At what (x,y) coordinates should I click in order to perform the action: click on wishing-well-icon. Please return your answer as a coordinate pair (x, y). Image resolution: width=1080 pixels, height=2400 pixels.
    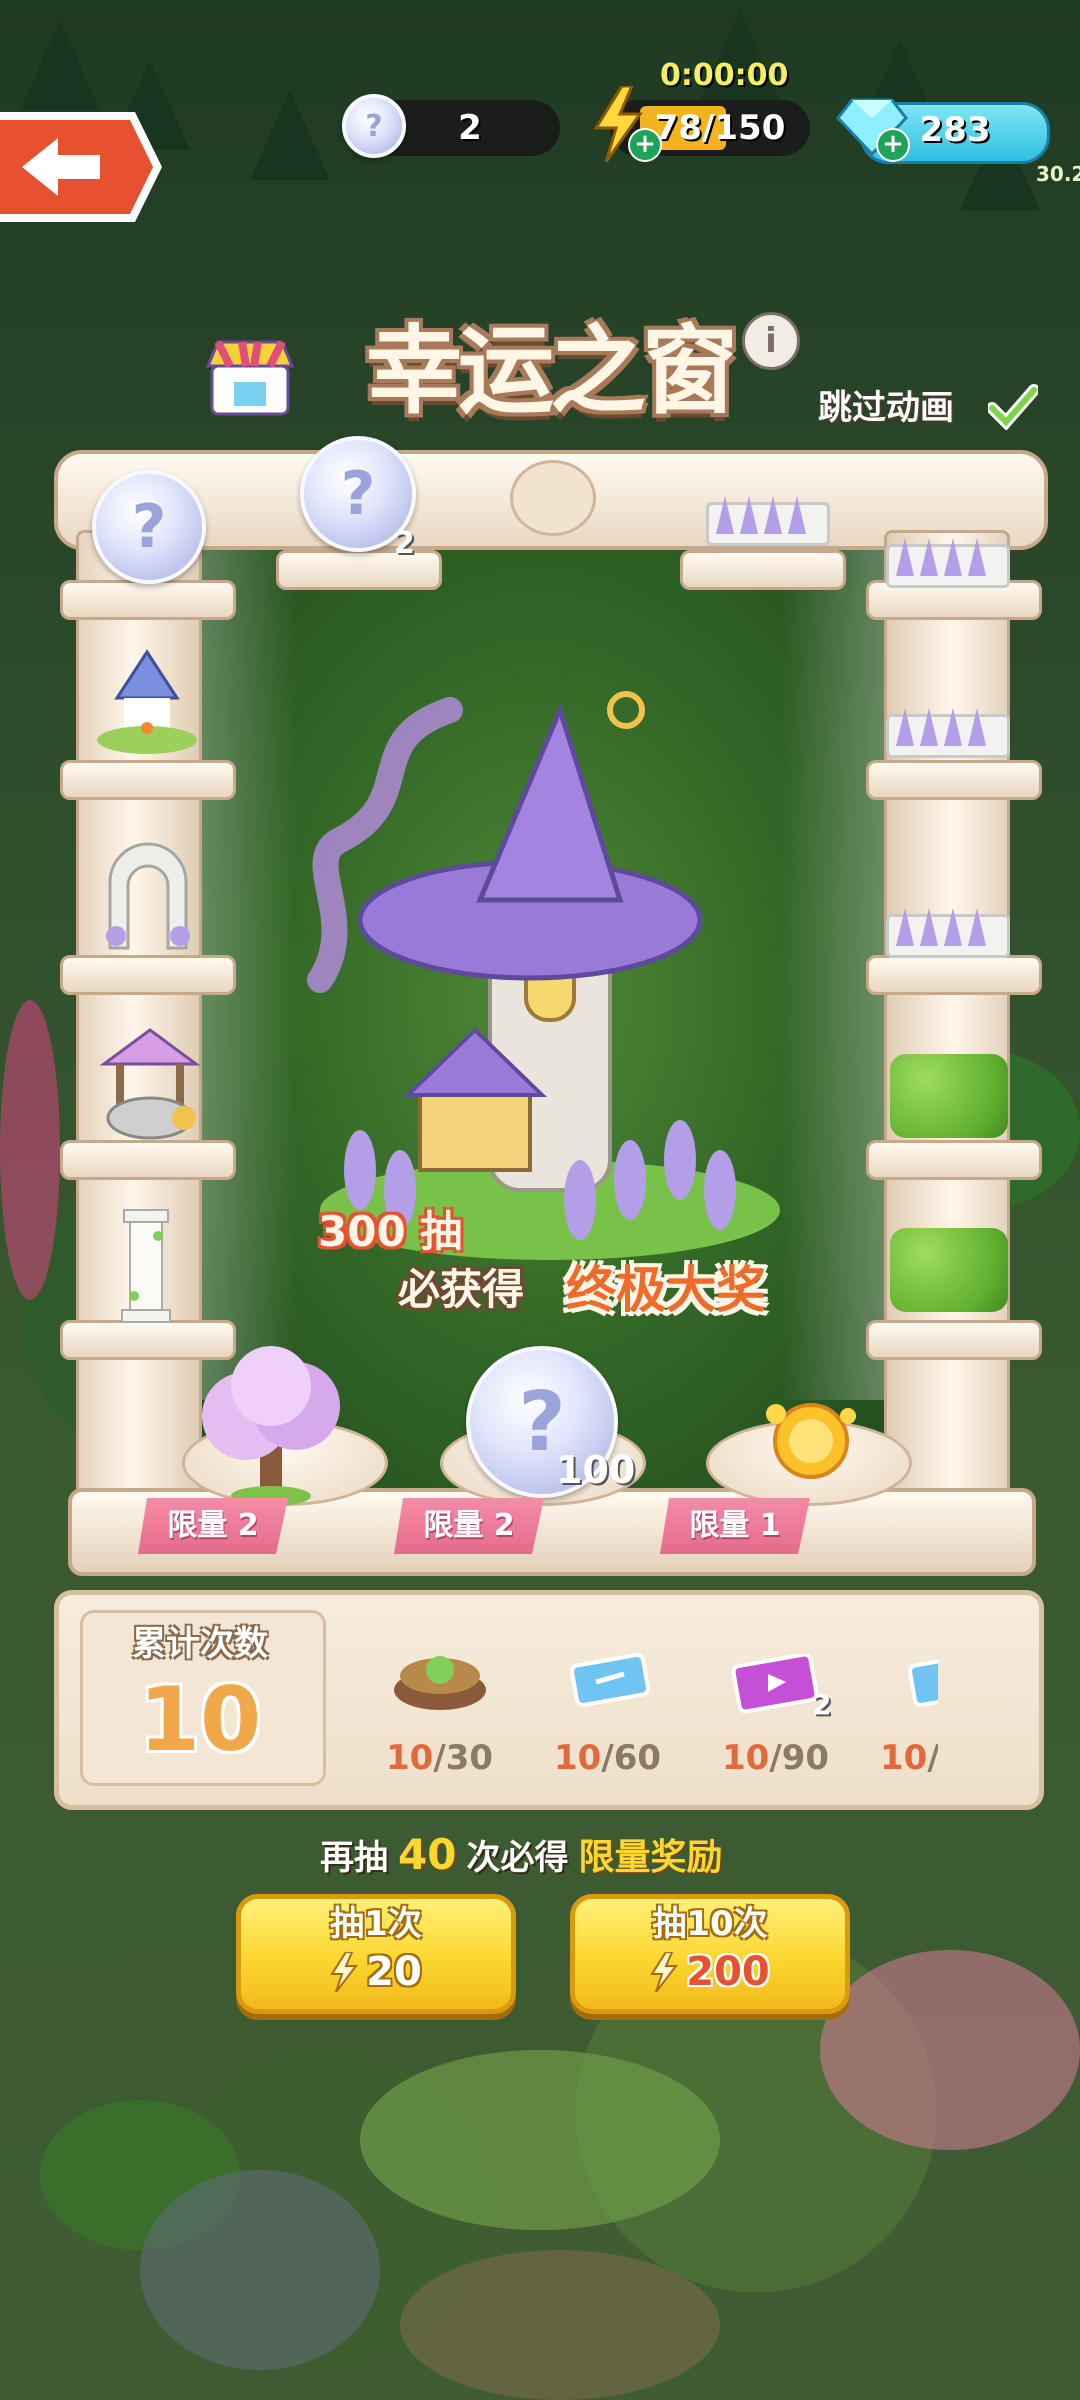
    Looking at the image, I should click on (150, 1086).